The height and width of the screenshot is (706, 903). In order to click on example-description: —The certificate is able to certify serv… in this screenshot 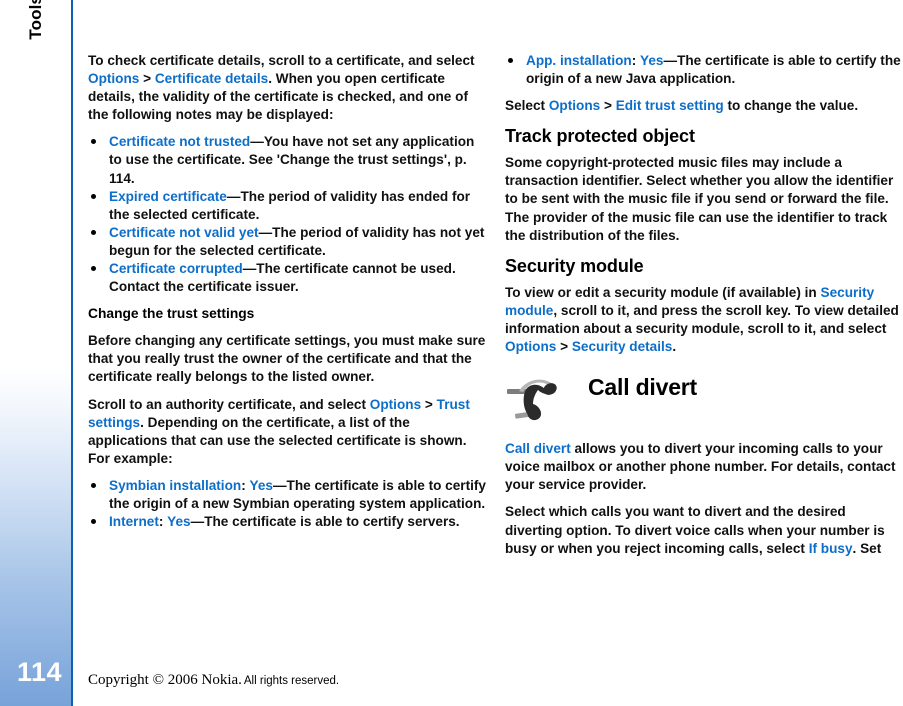, I will do `click(325, 522)`.